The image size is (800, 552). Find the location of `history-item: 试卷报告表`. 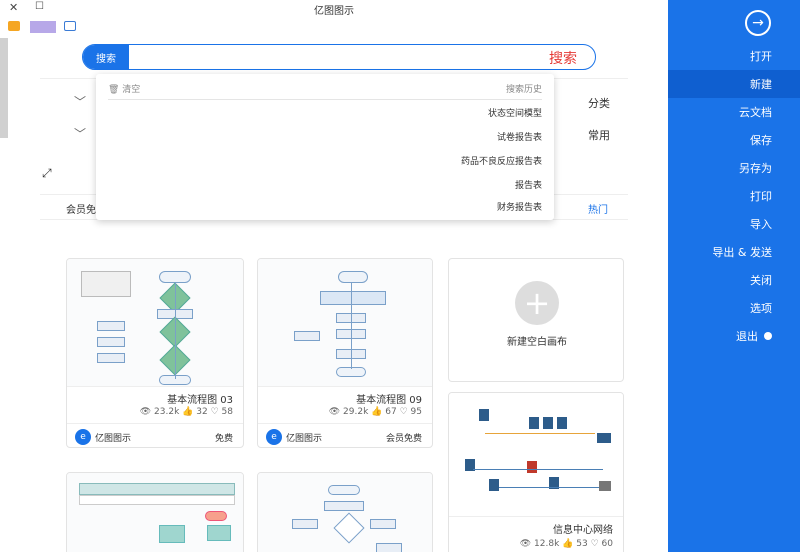

history-item: 试卷报告表 is located at coordinates (519, 136).